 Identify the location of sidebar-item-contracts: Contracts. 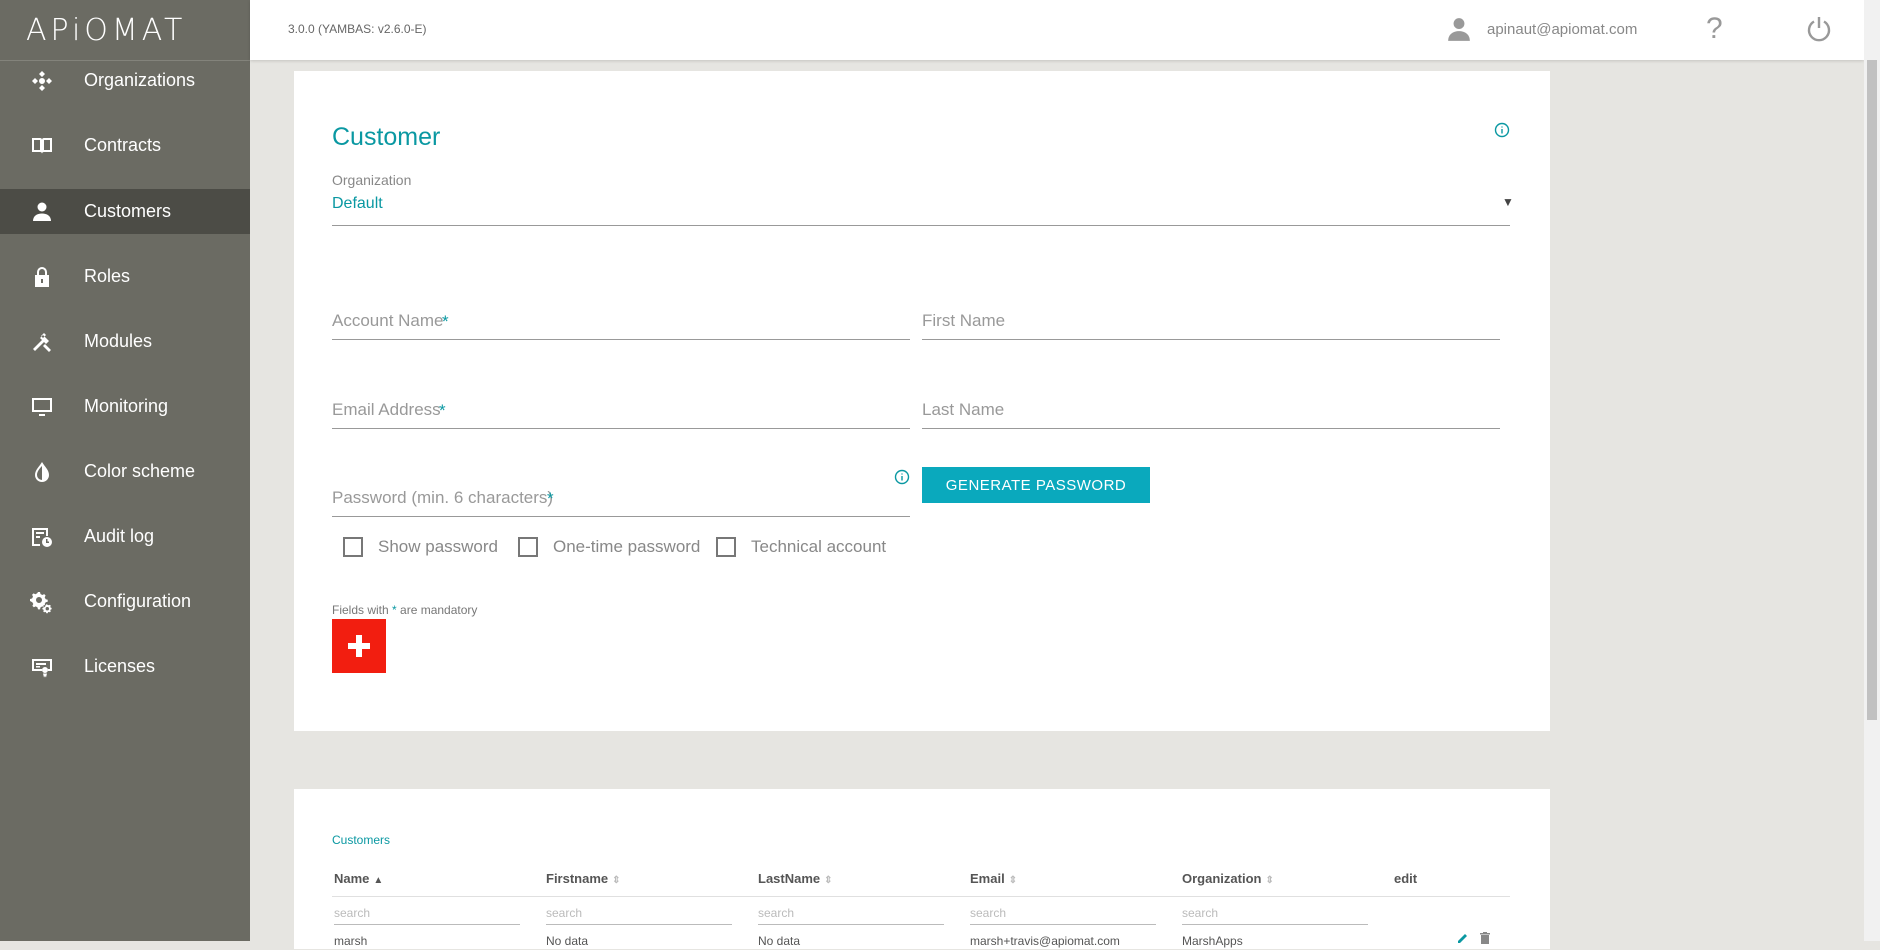
(125, 145).